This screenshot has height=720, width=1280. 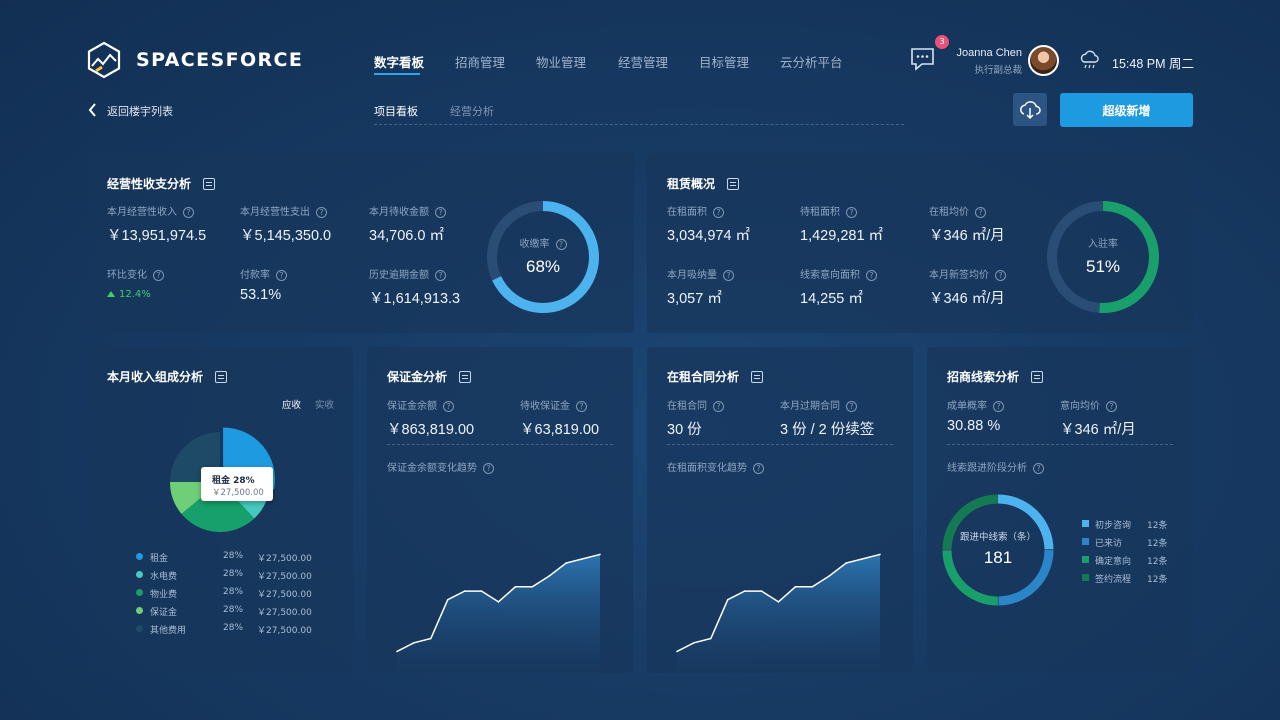 What do you see at coordinates (1126, 110) in the screenshot?
I see `super-add-button: 超级新增` at bounding box center [1126, 110].